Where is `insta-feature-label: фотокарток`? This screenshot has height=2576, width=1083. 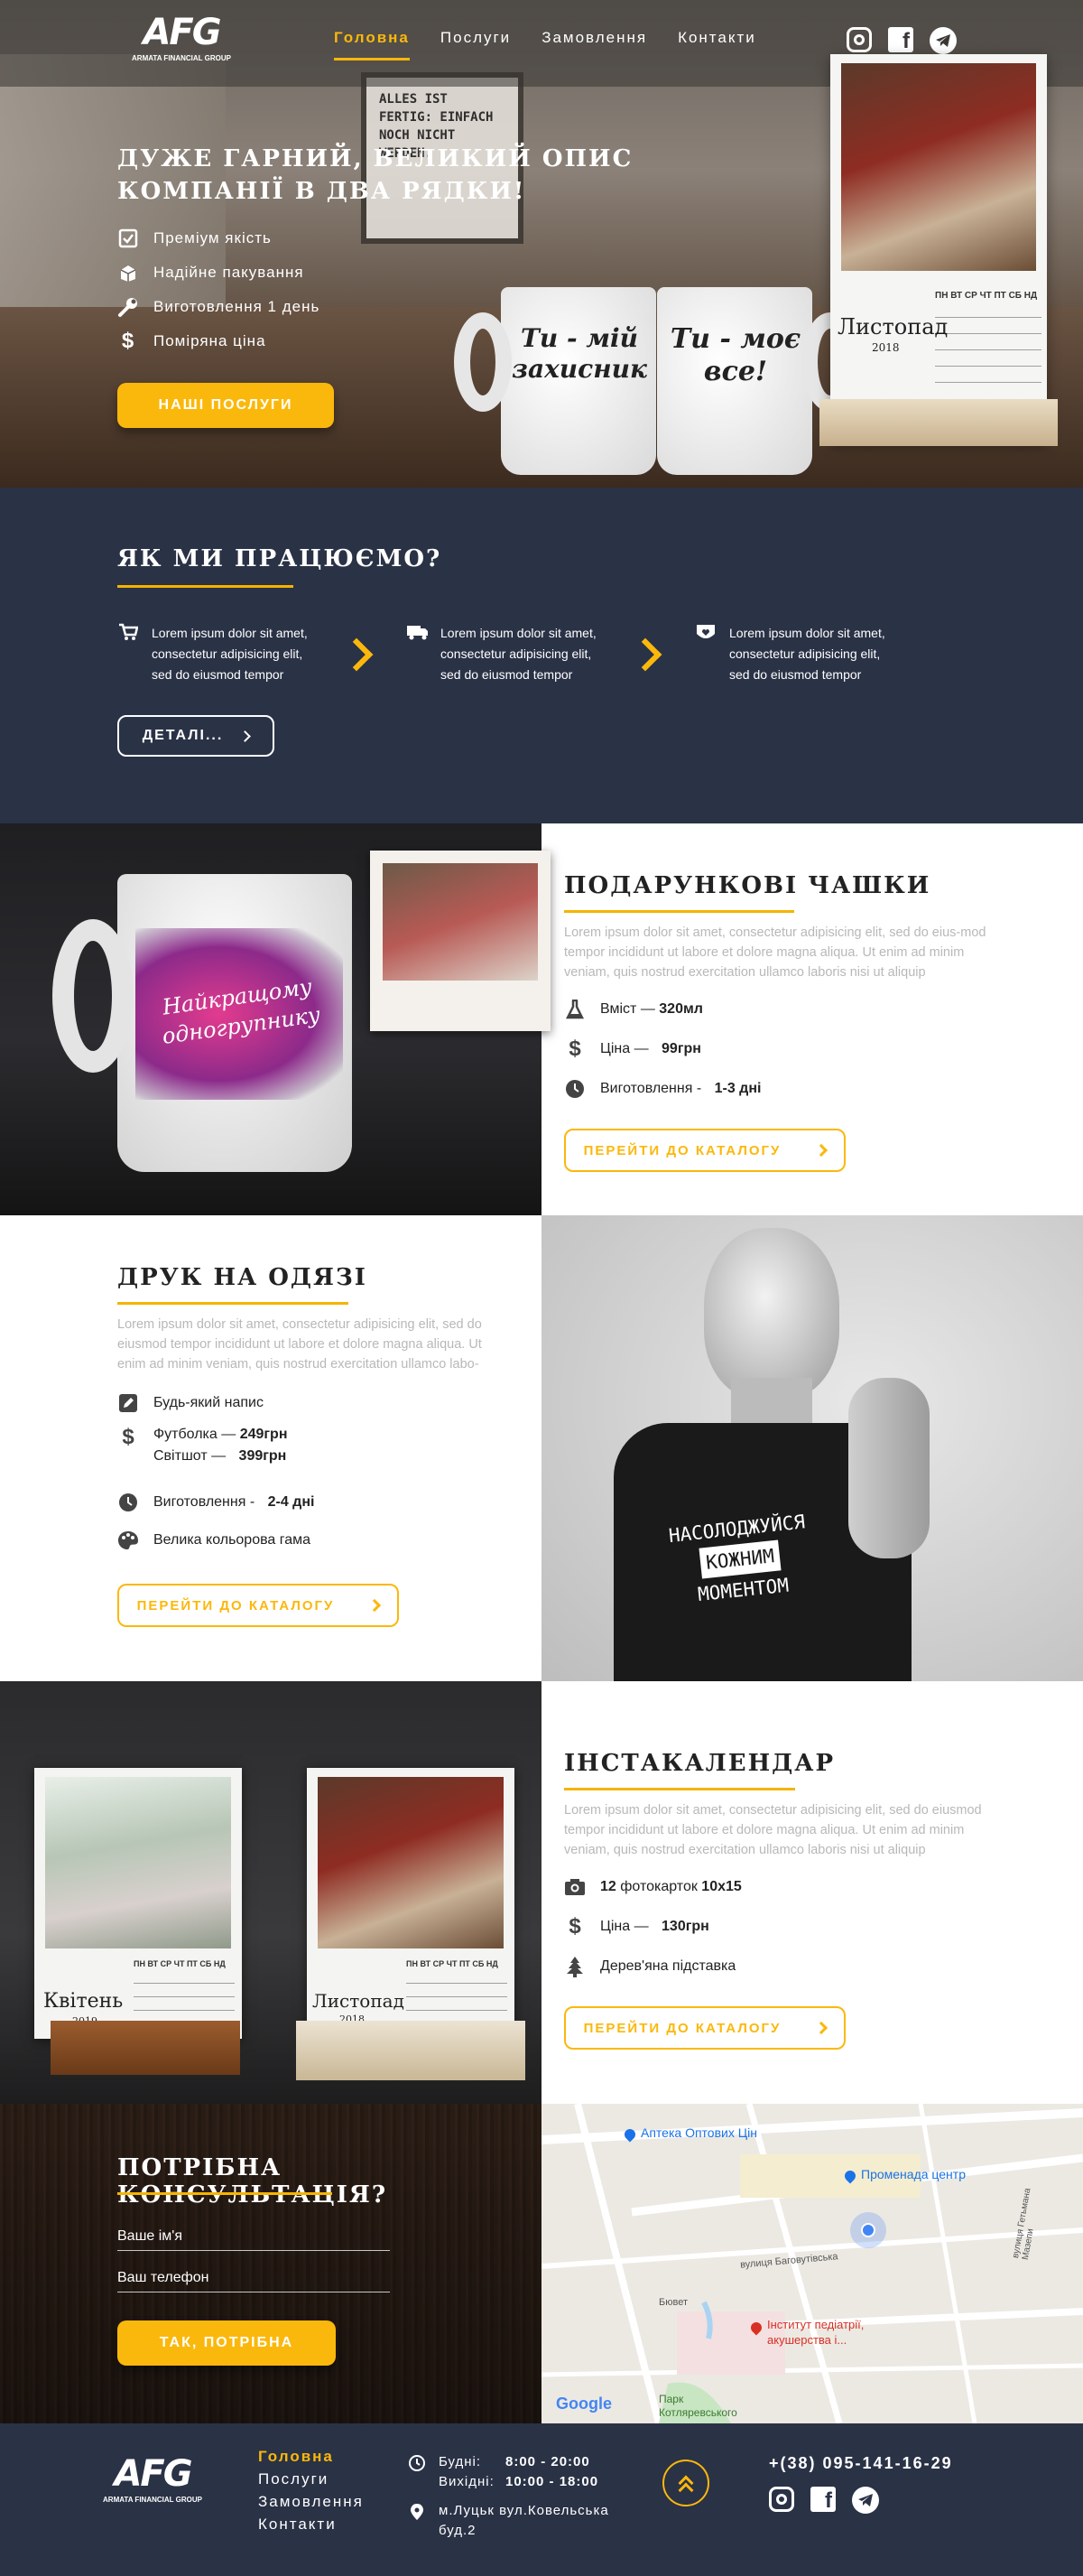
insta-feature-label: фотокарток is located at coordinates (659, 1886).